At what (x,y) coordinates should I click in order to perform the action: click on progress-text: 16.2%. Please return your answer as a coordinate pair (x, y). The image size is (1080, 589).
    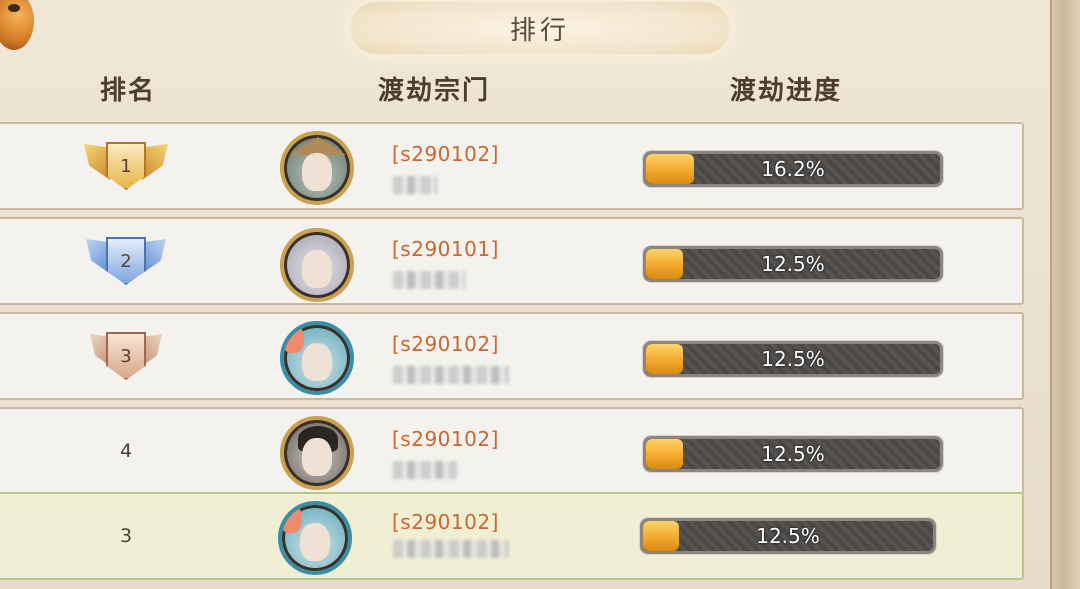
    Looking at the image, I should click on (793, 169).